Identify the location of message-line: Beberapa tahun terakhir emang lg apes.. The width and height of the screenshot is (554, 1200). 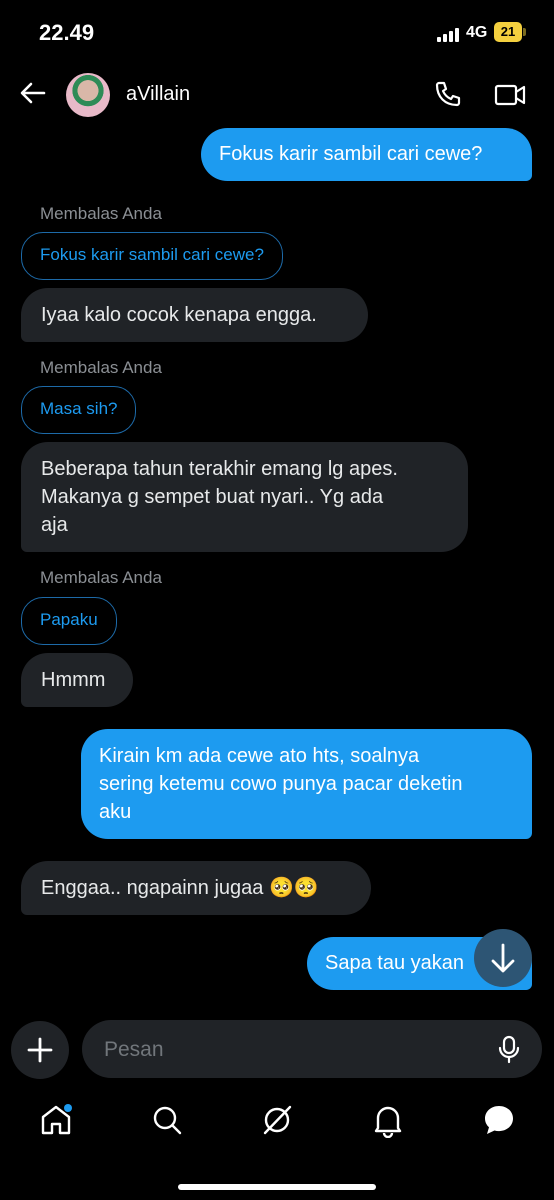
(219, 469).